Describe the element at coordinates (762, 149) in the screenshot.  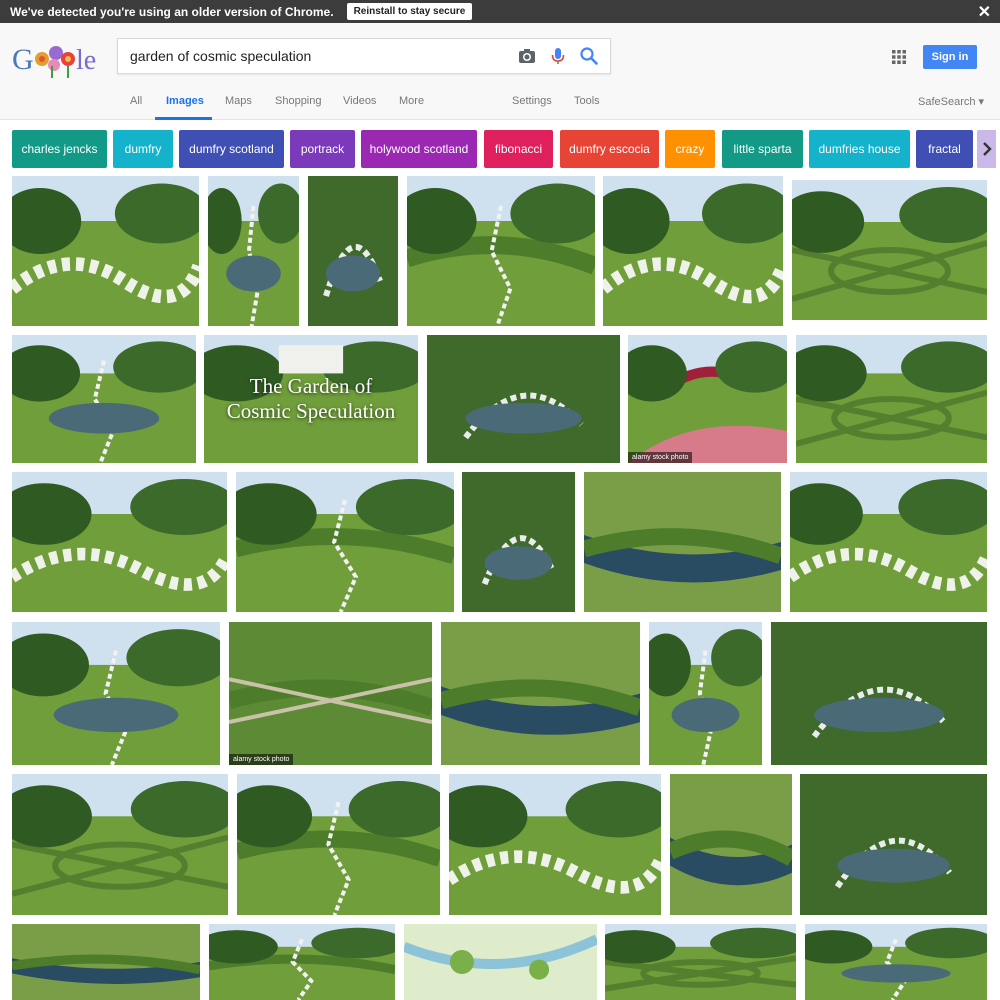
I see `chip-little-sparta: little sparta` at that location.